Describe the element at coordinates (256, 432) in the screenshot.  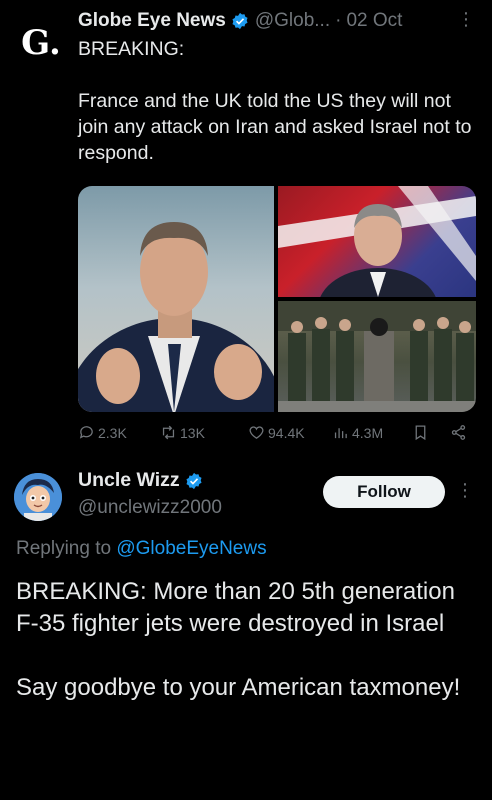
I see `heart-icon` at that location.